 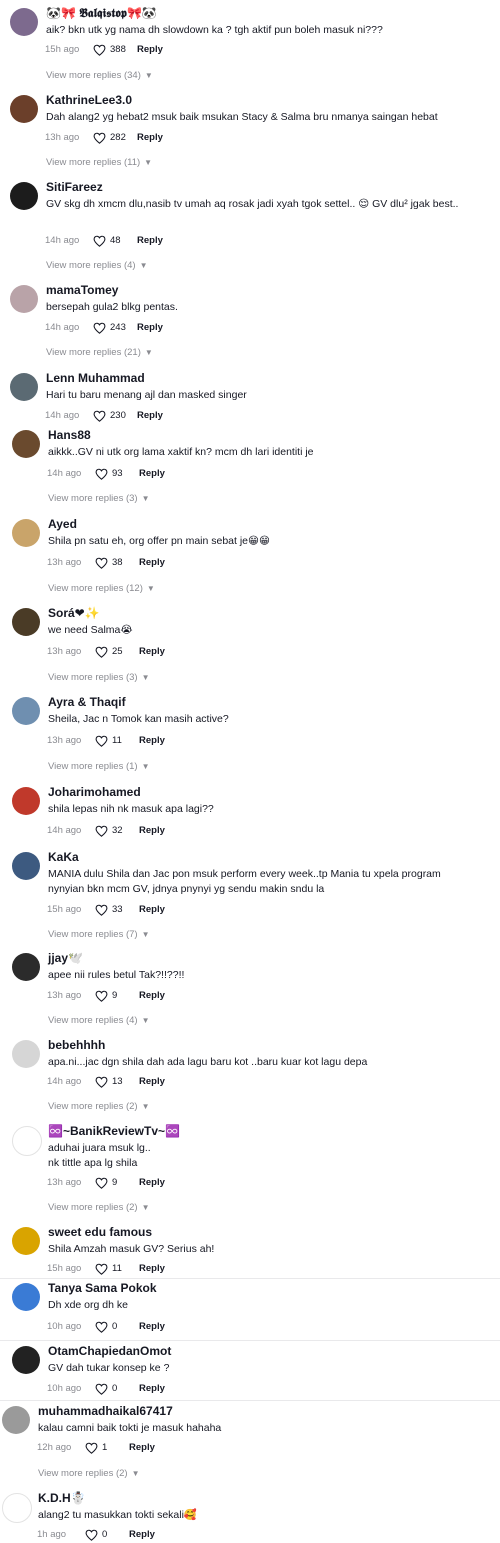 What do you see at coordinates (95, 378) in the screenshot?
I see `comment-username: Lenn Muhammad` at bounding box center [95, 378].